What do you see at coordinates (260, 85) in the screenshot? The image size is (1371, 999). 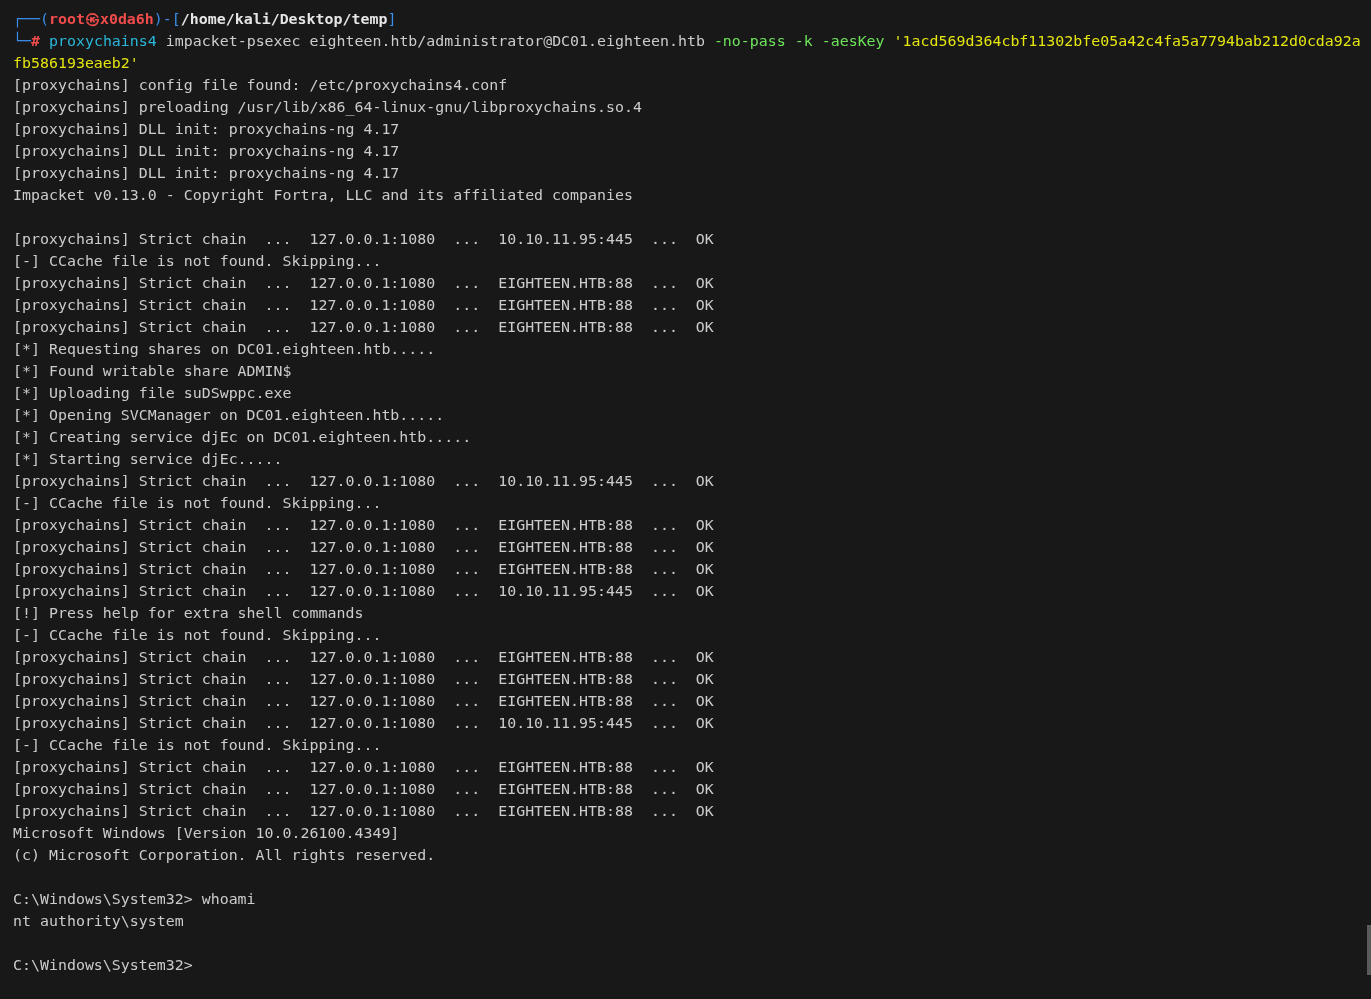 I see `output-line: [proxychains] config file found: /etc/proxychains4.conf` at bounding box center [260, 85].